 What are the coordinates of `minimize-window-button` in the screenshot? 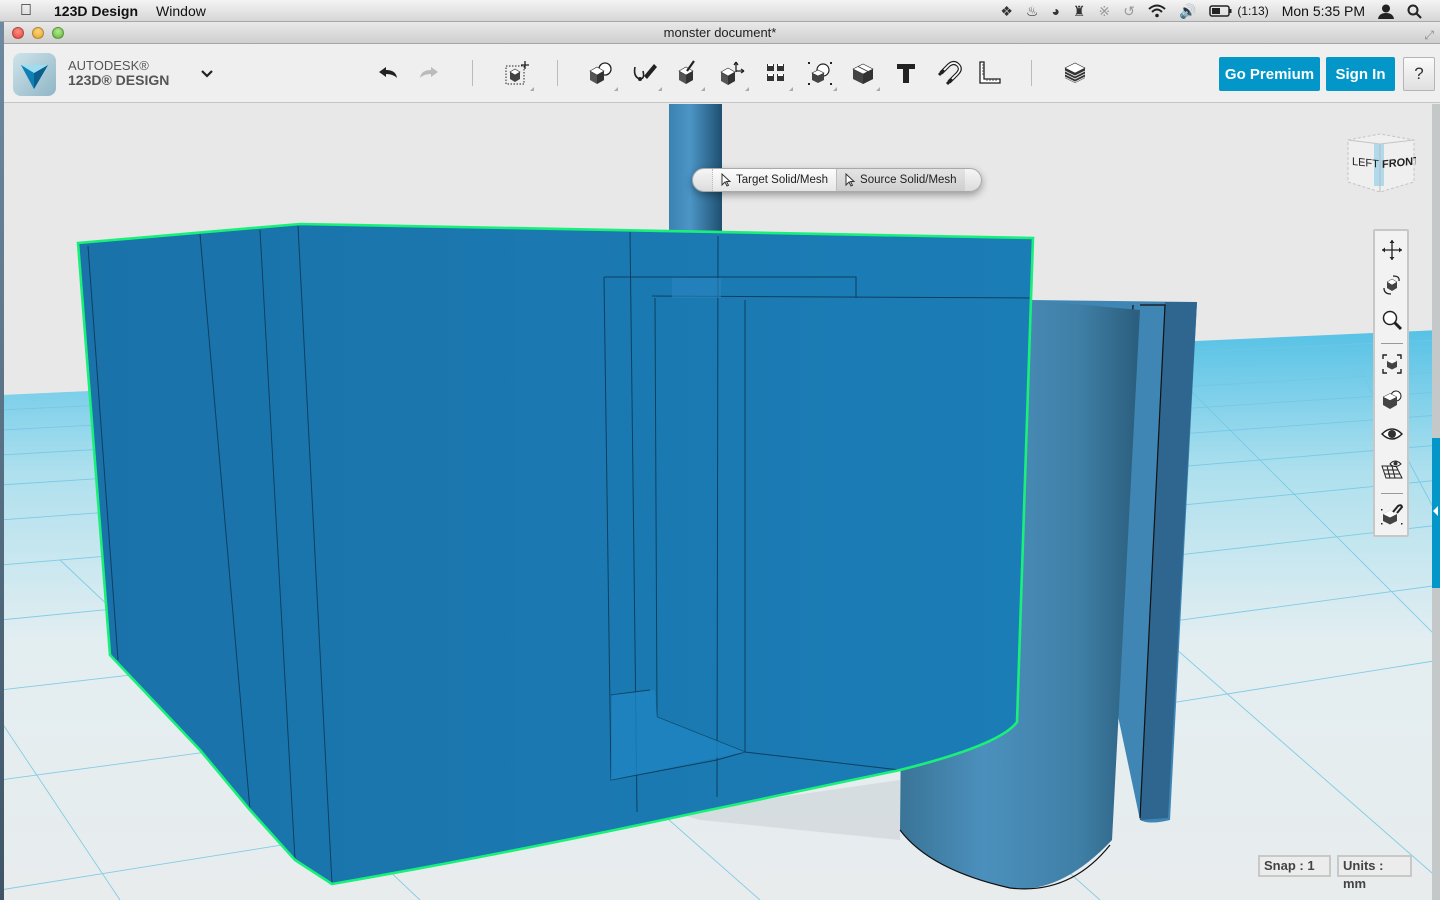 It's located at (38, 33).